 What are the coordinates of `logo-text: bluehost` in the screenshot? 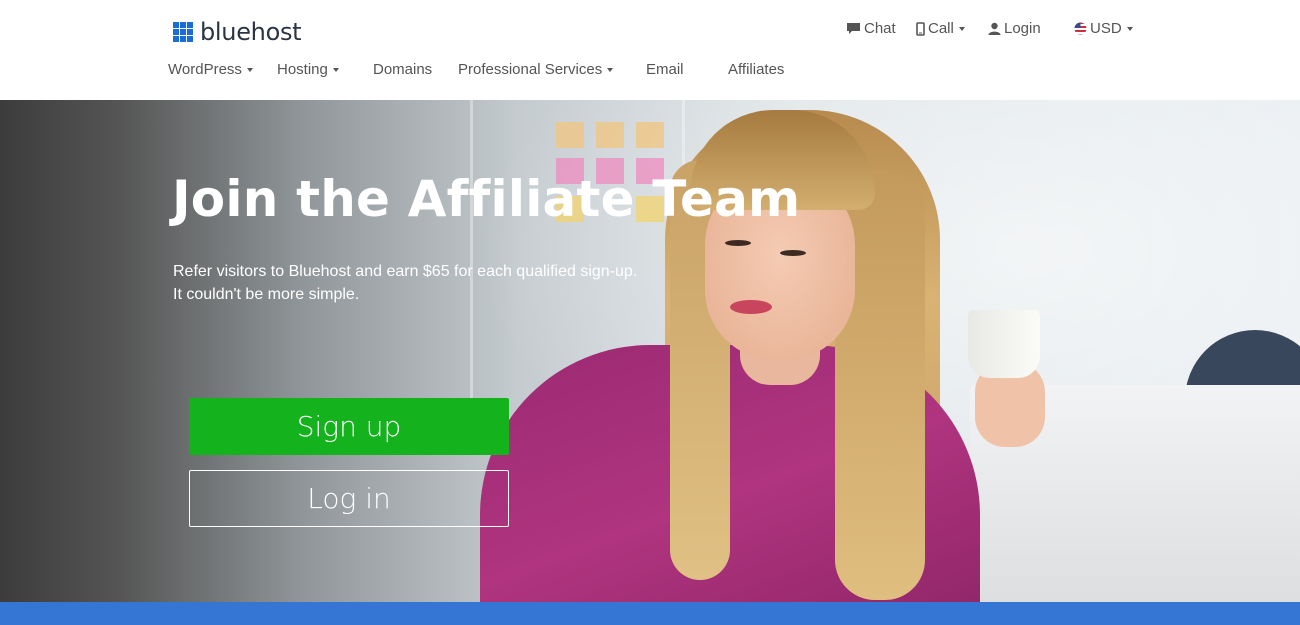 It's located at (251, 32).